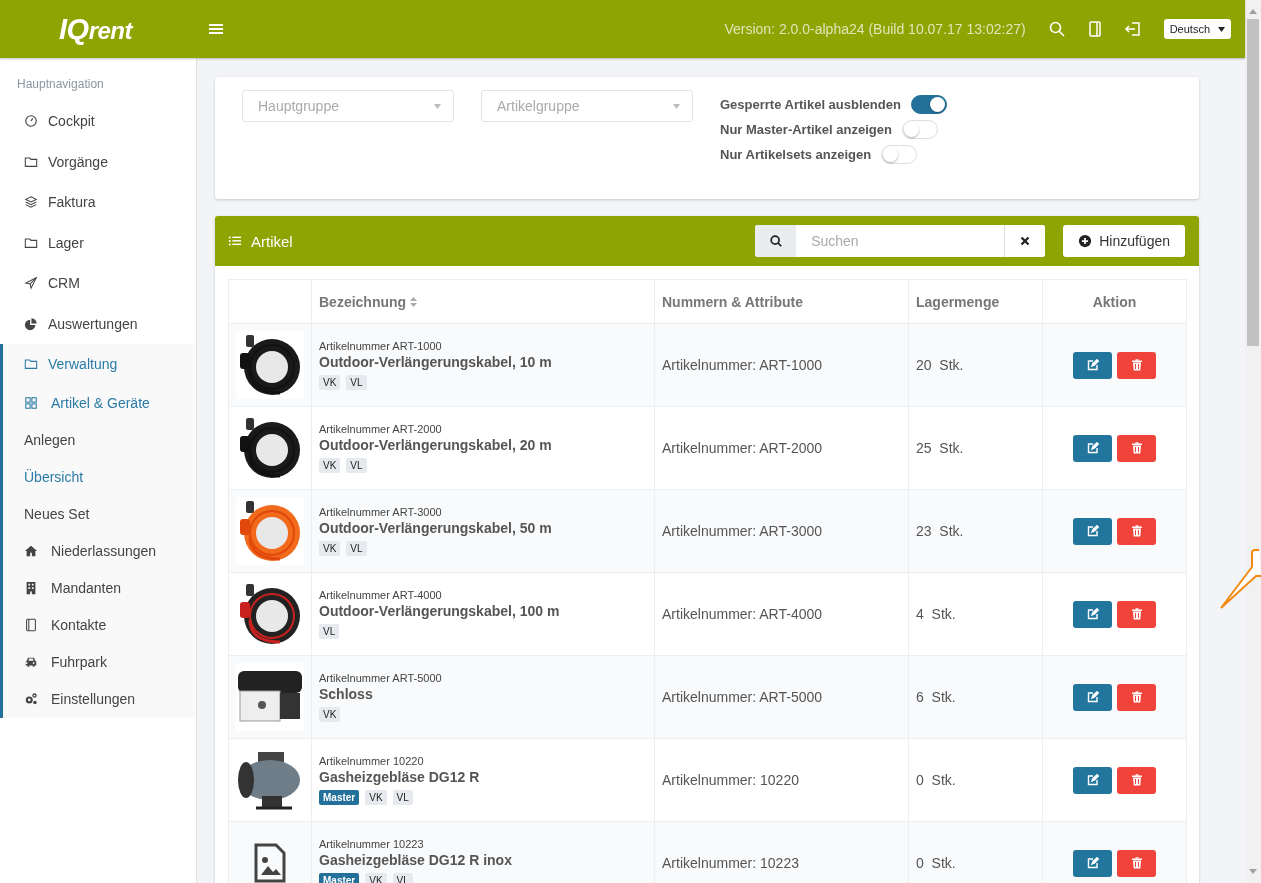 The height and width of the screenshot is (883, 1261). What do you see at coordinates (372, 844) in the screenshot?
I see `article-number: Artikelnummer 10223` at bounding box center [372, 844].